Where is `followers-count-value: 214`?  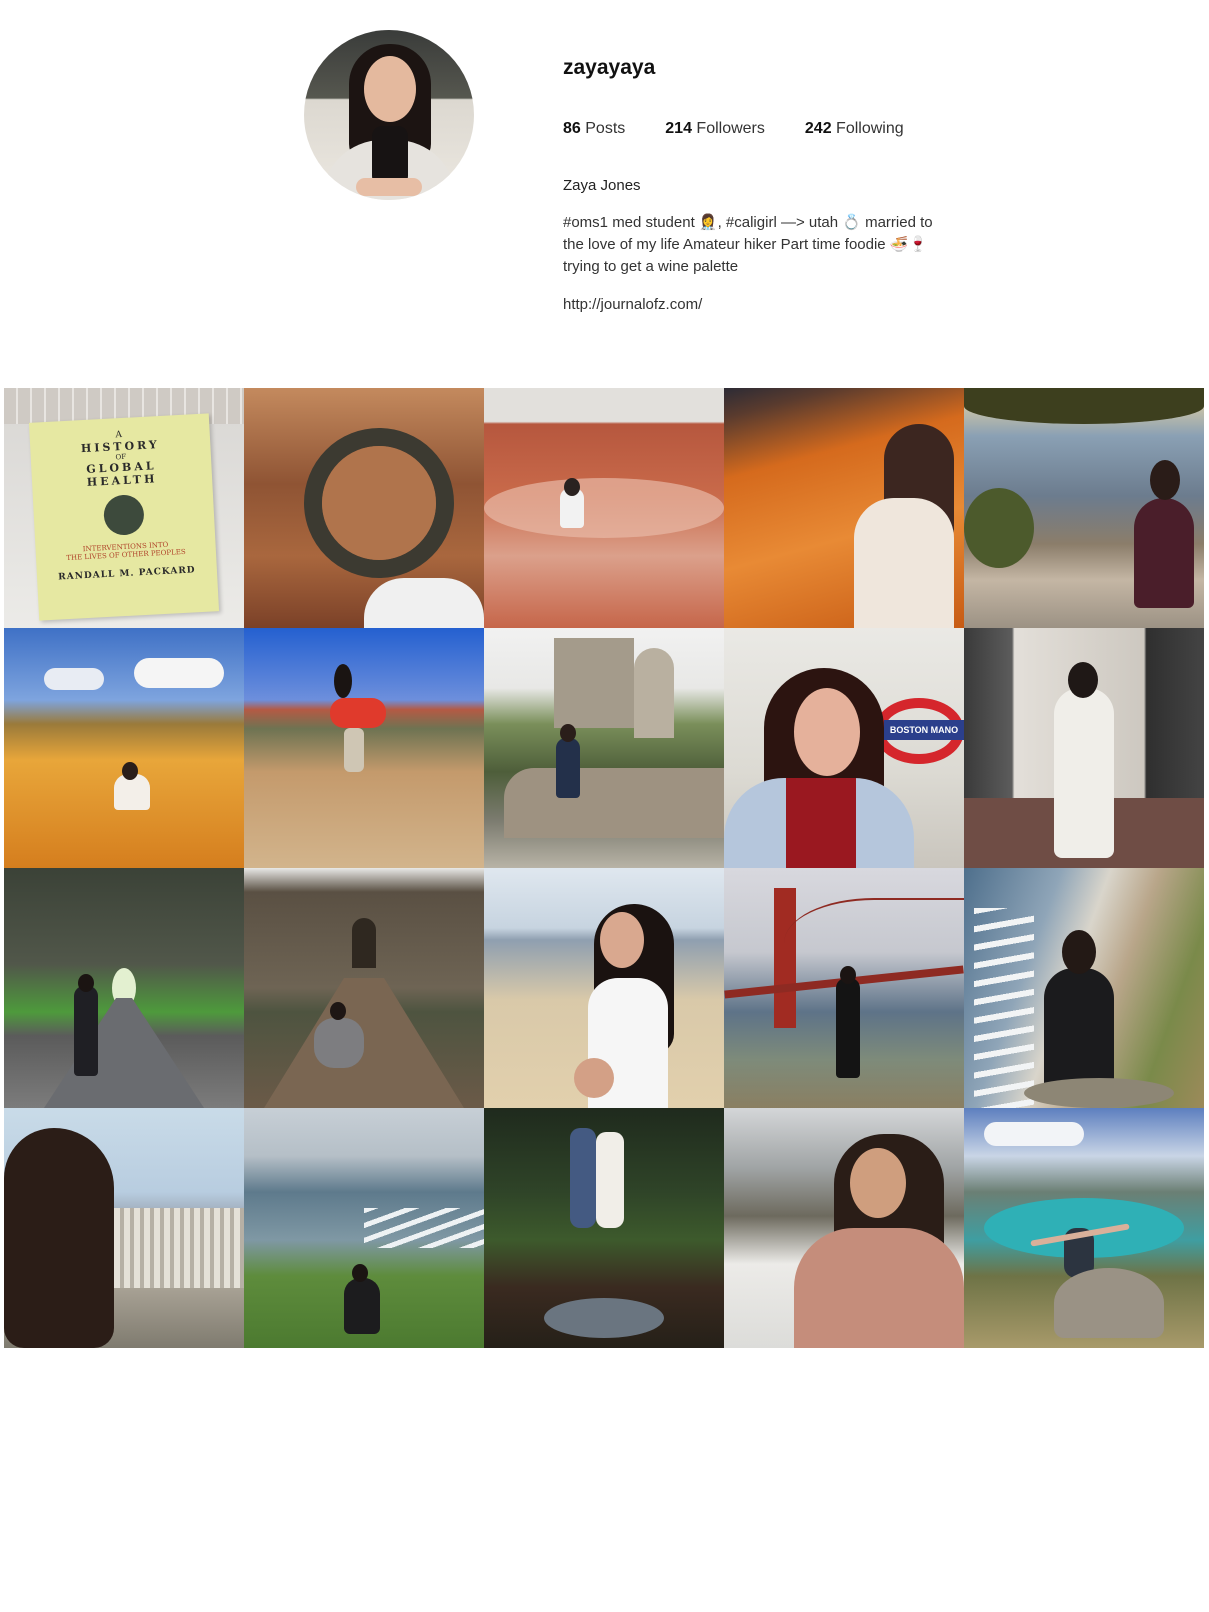 followers-count-value: 214 is located at coordinates (678, 128).